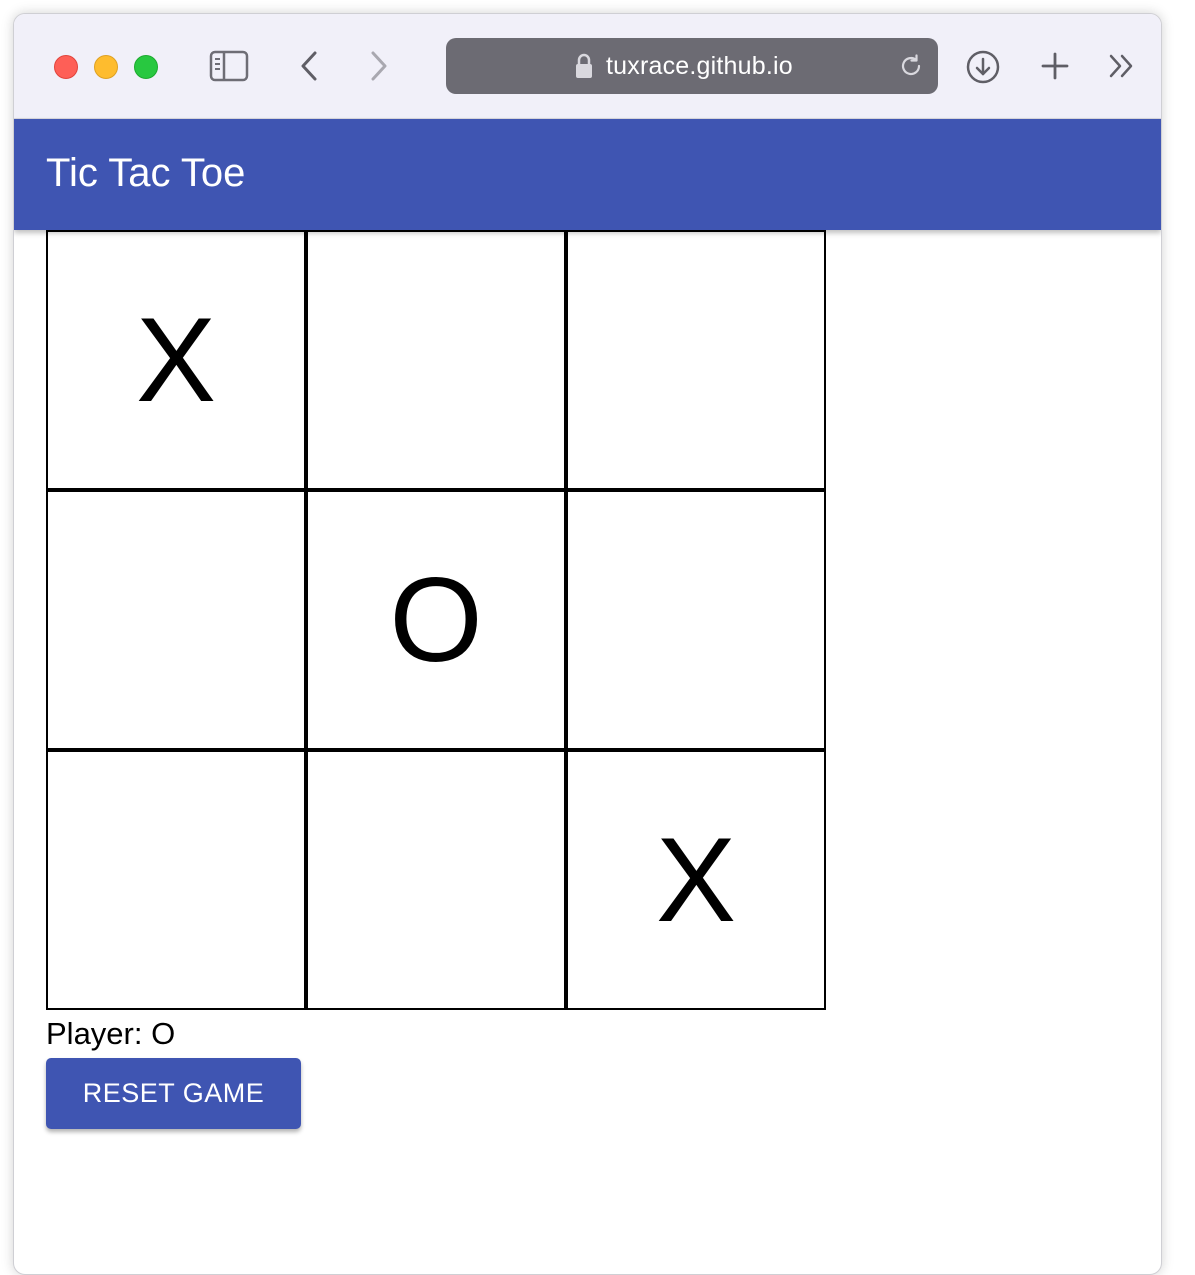 The height and width of the screenshot is (1275, 1195). Describe the element at coordinates (587, 174) in the screenshot. I see `app-header: Tic Tac Toe` at that location.